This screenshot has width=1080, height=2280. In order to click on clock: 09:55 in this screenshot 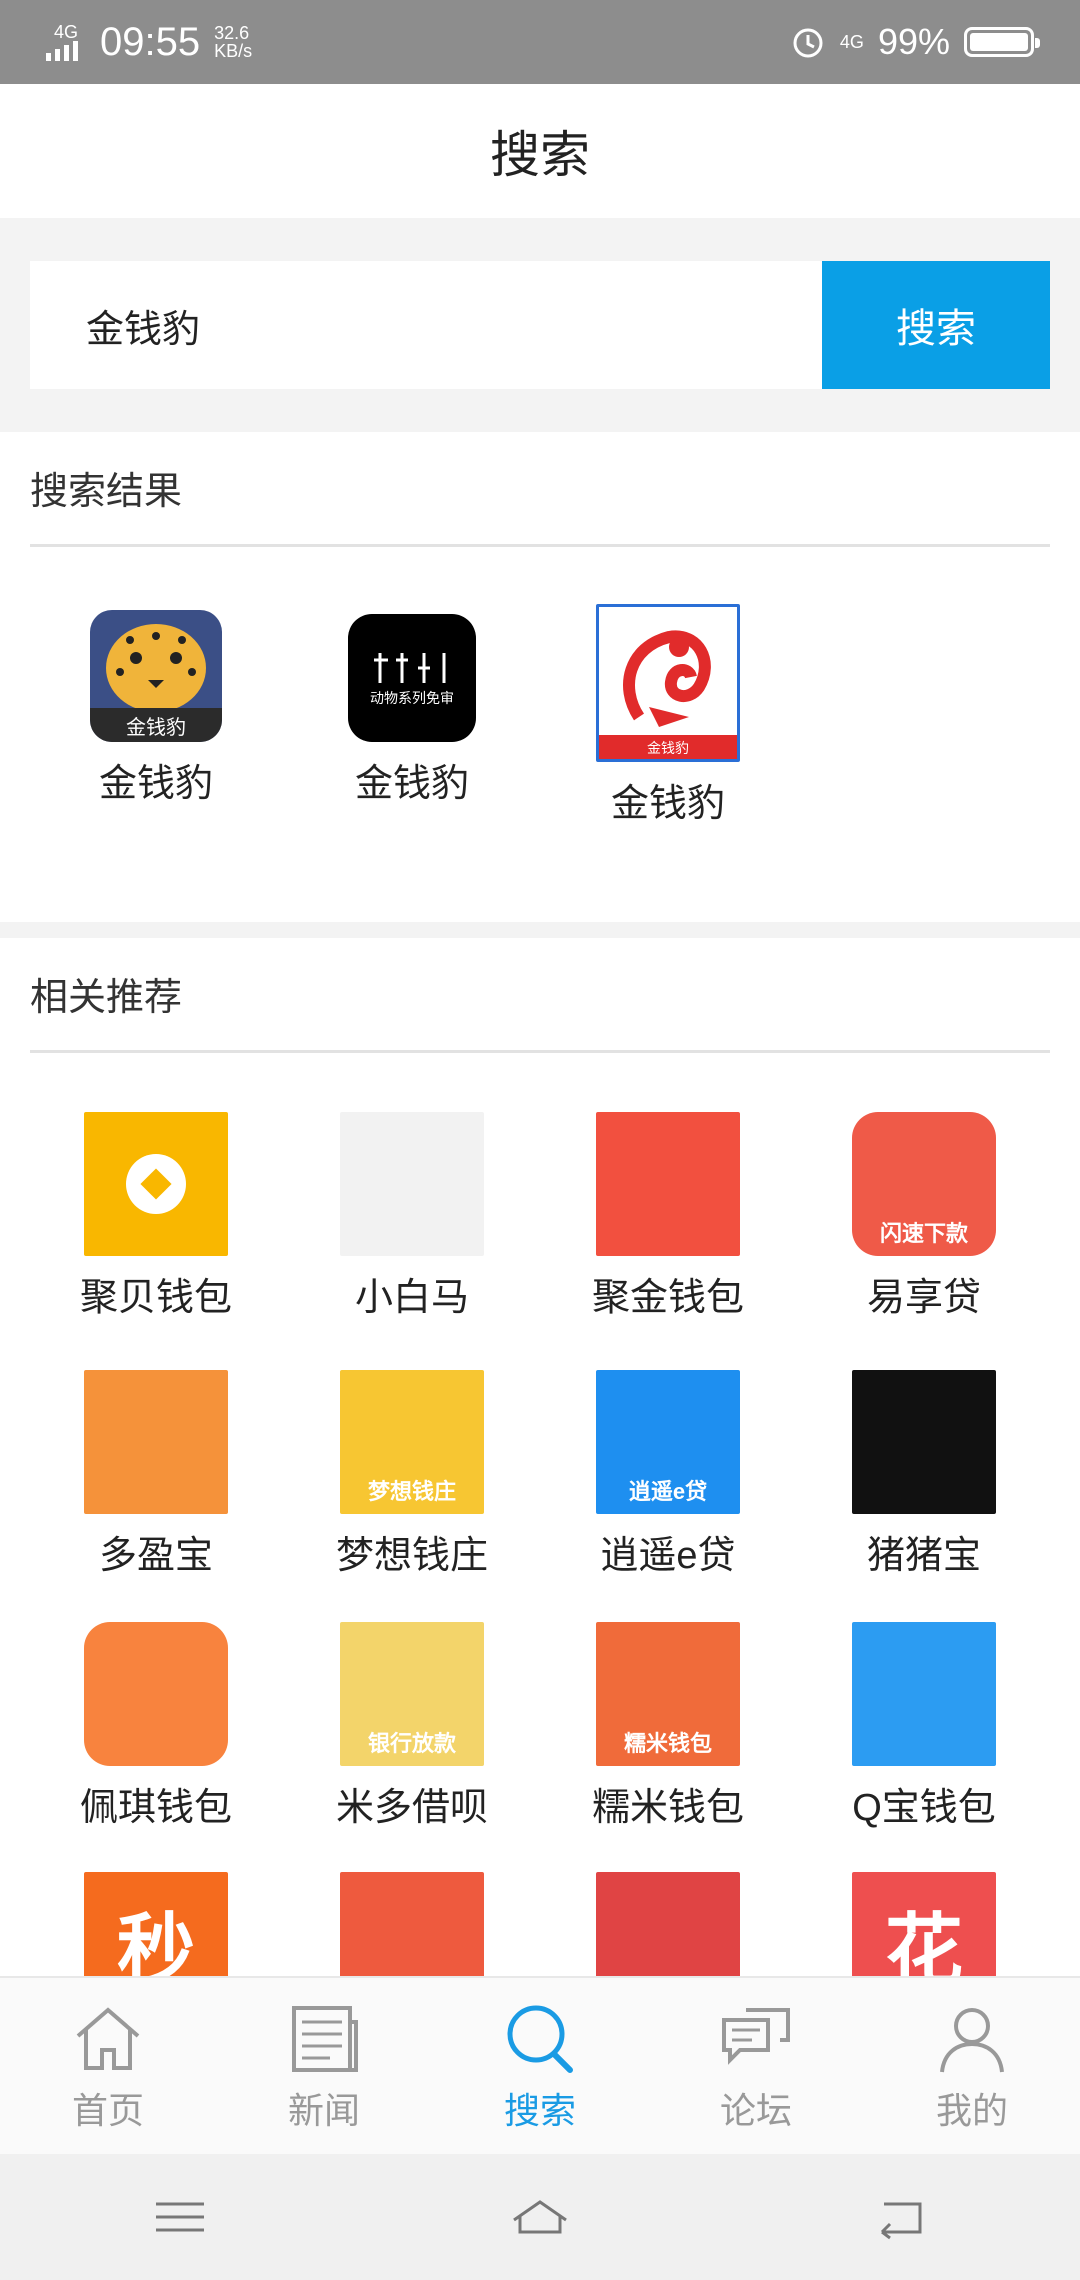, I will do `click(150, 41)`.